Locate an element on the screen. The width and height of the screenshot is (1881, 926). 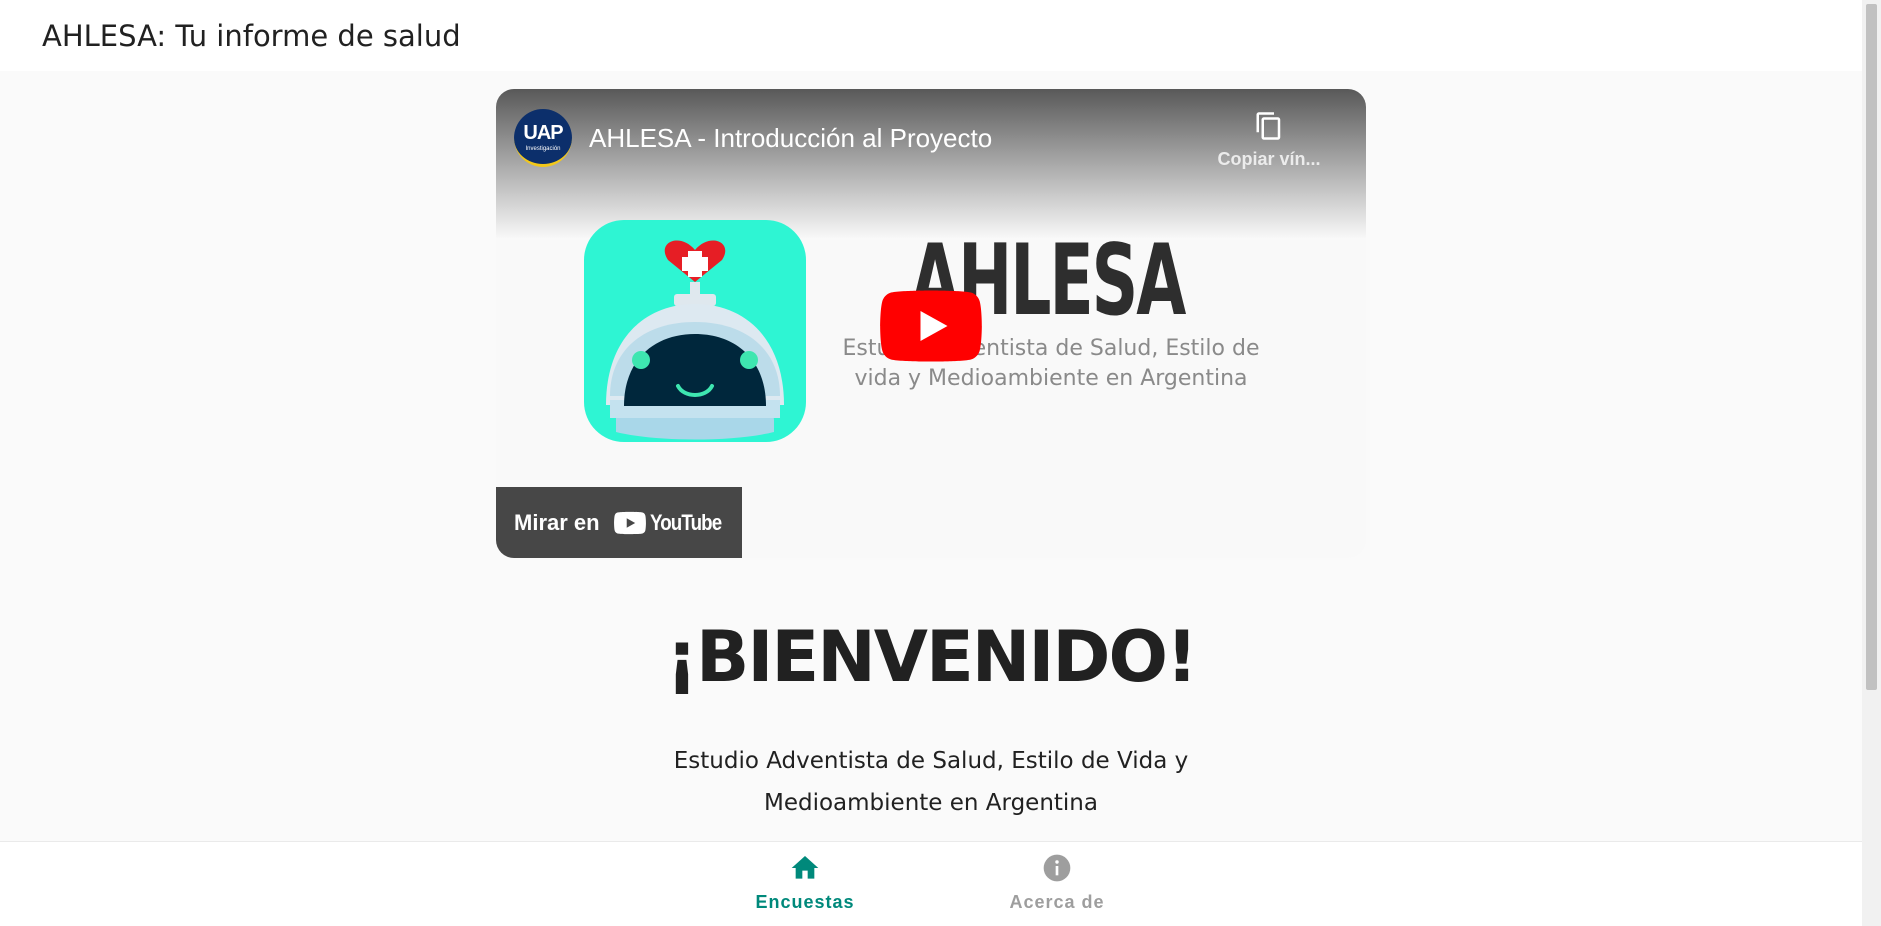
bottom-navigation: Encuestas Acerca de is located at coordinates (931, 883).